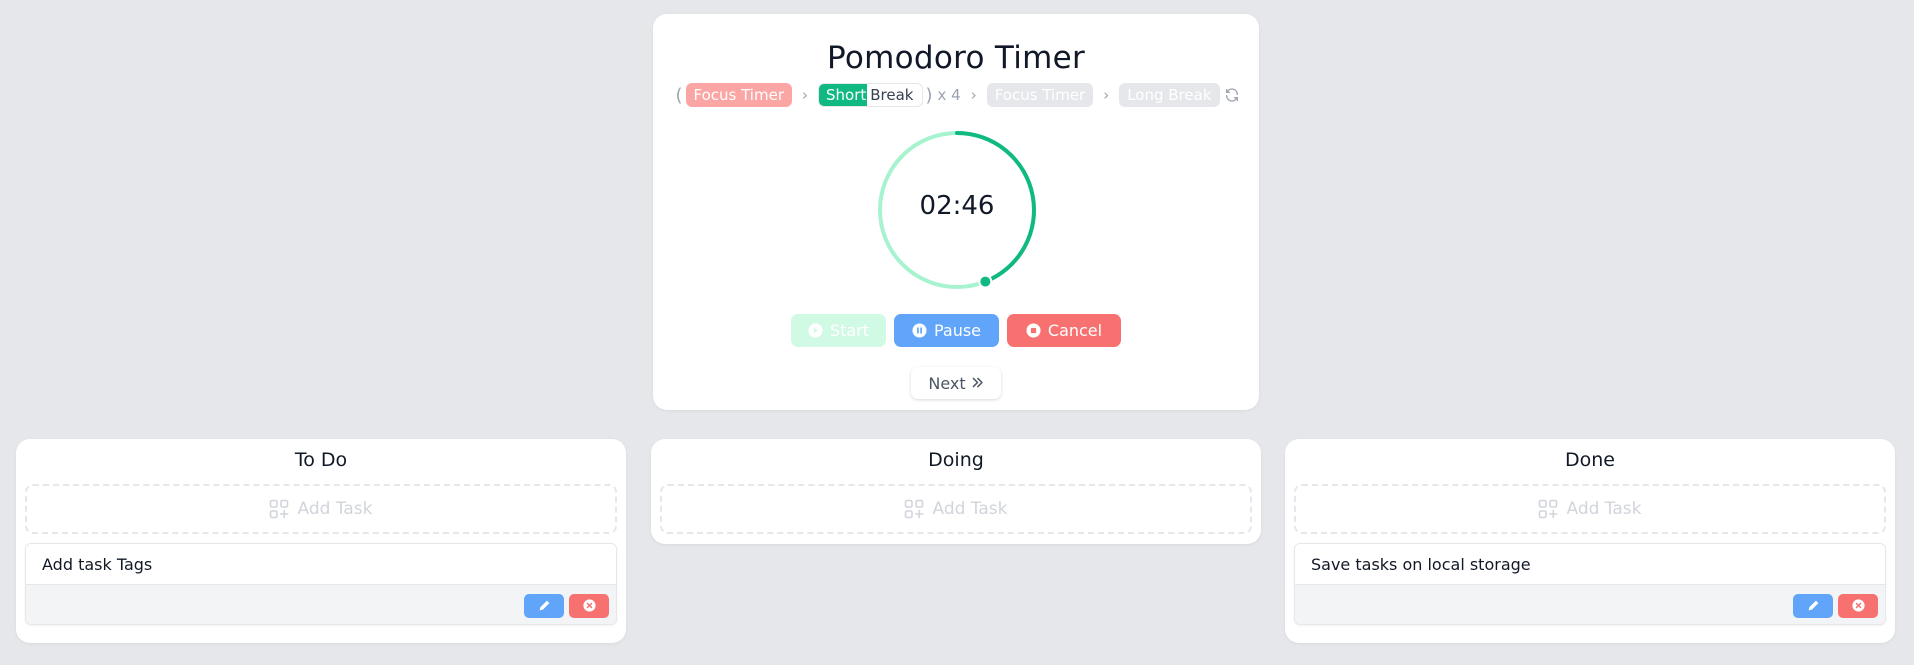 The width and height of the screenshot is (1914, 665). Describe the element at coordinates (849, 330) in the screenshot. I see `start-button-label: Start` at that location.